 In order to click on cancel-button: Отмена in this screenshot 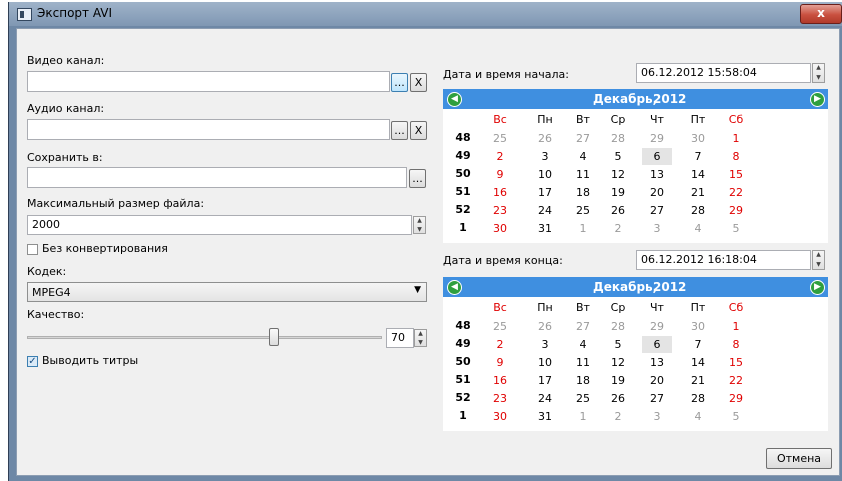, I will do `click(799, 458)`.